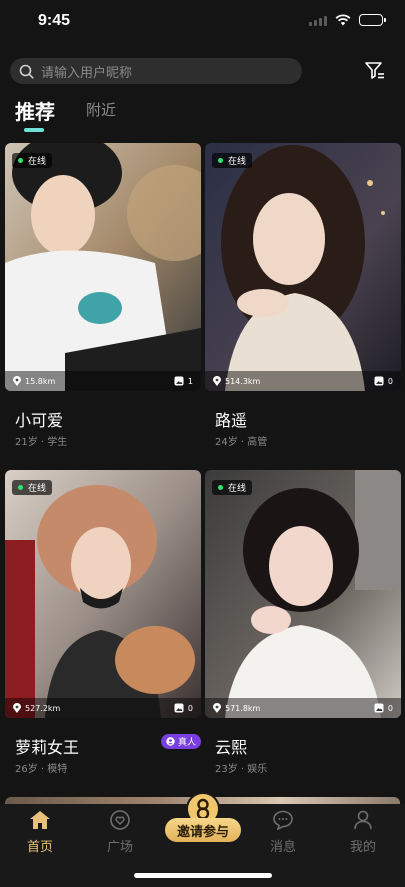 This screenshot has height=887, width=405. Describe the element at coordinates (190, 381) in the screenshot. I see `photo-count: 1` at that location.